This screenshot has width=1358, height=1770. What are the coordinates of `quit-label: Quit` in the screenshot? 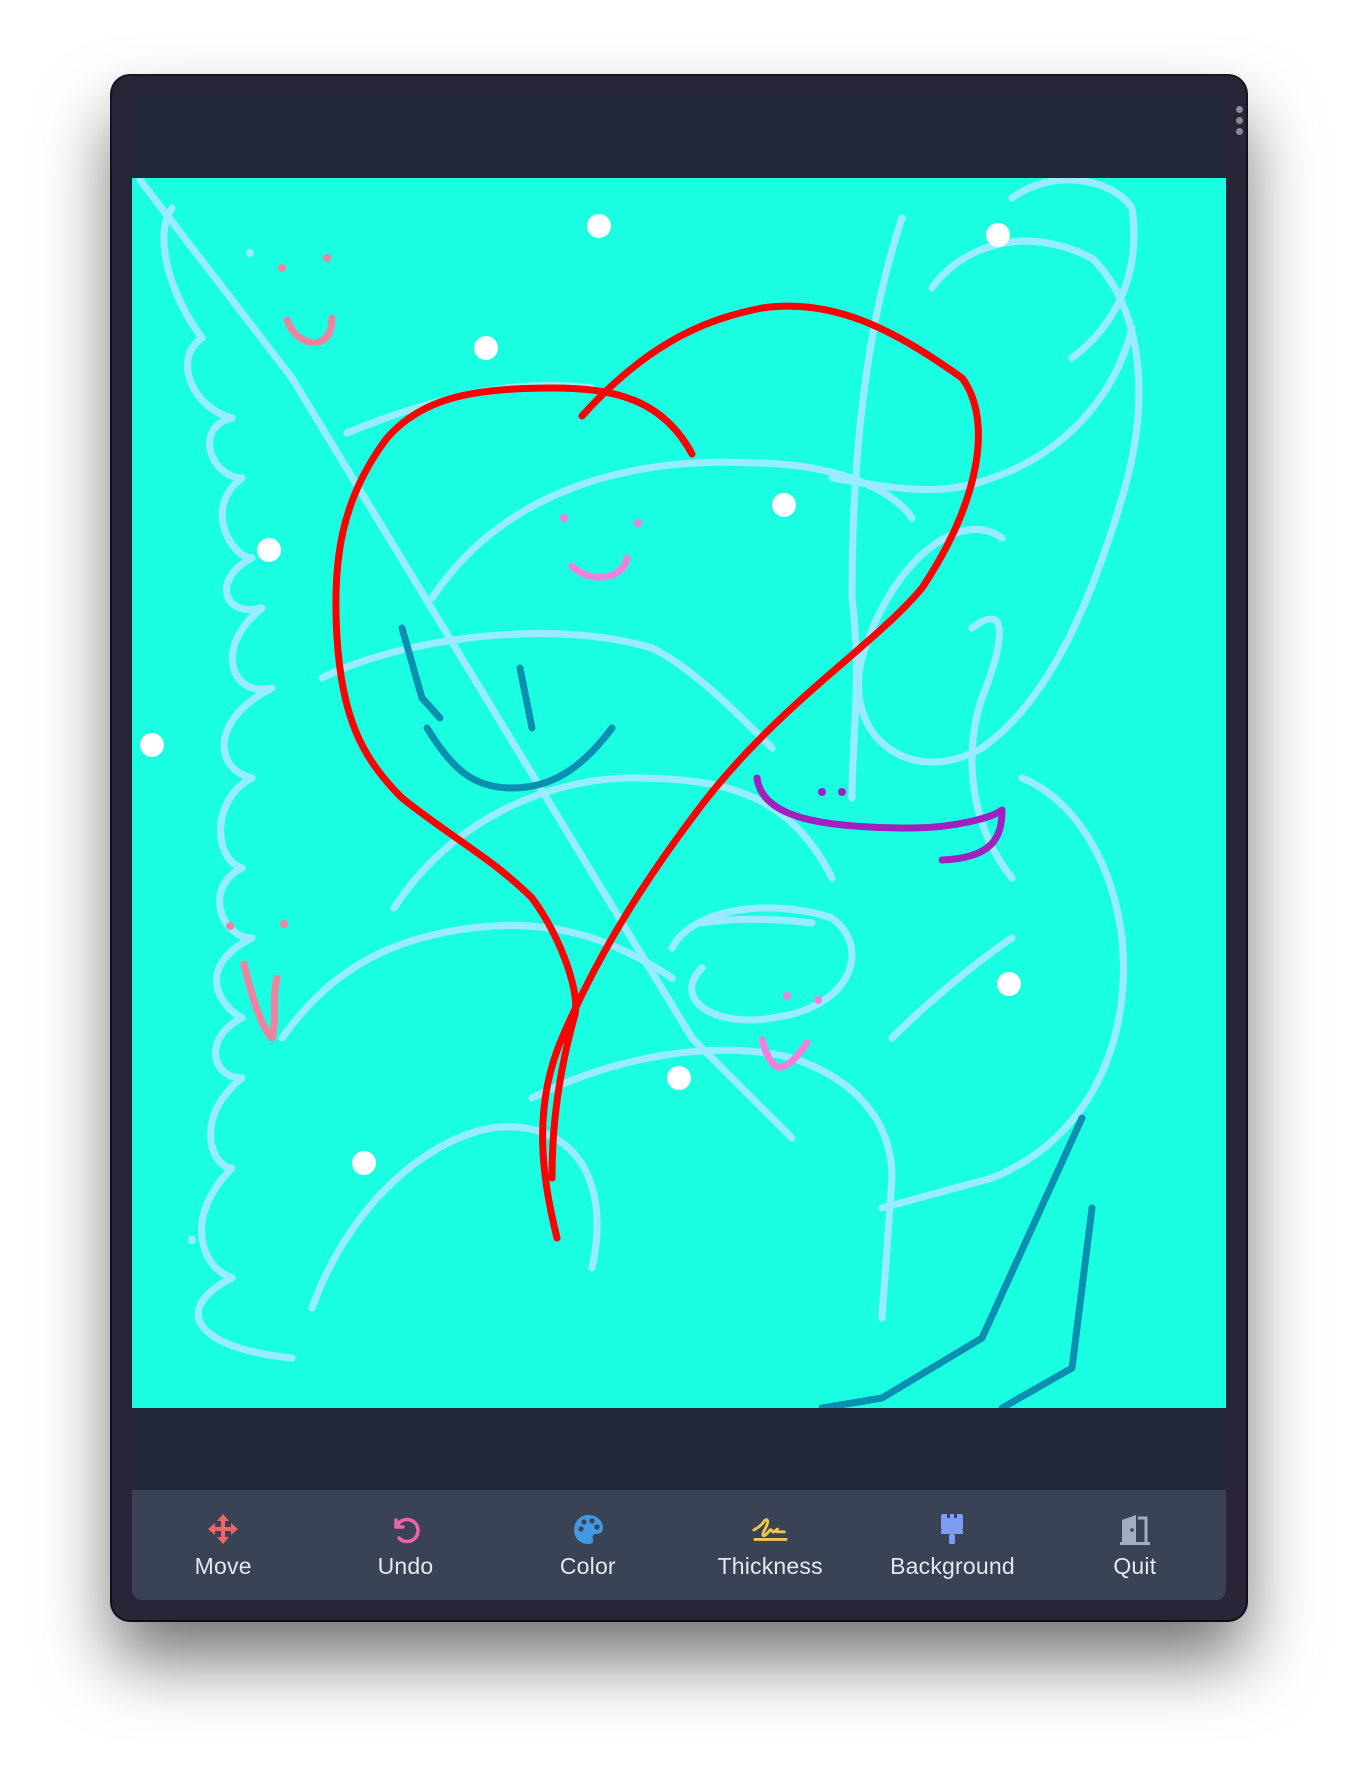 It's located at (1135, 1565).